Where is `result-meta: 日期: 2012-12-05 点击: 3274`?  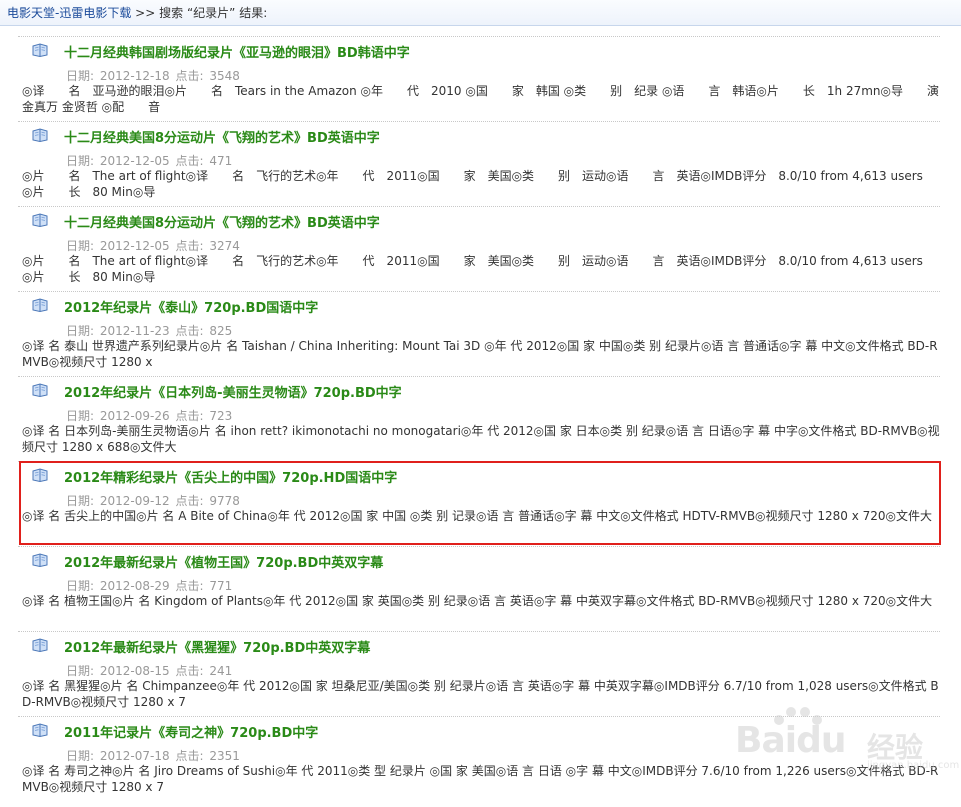
result-meta: 日期: 2012-12-05 点击: 3274 is located at coordinates (154, 245).